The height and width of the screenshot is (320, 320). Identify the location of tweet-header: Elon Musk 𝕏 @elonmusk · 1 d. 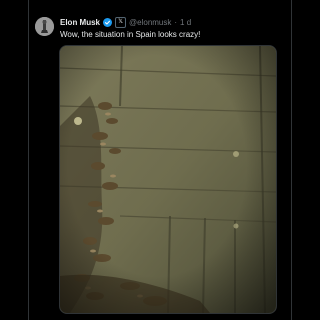
(125, 22).